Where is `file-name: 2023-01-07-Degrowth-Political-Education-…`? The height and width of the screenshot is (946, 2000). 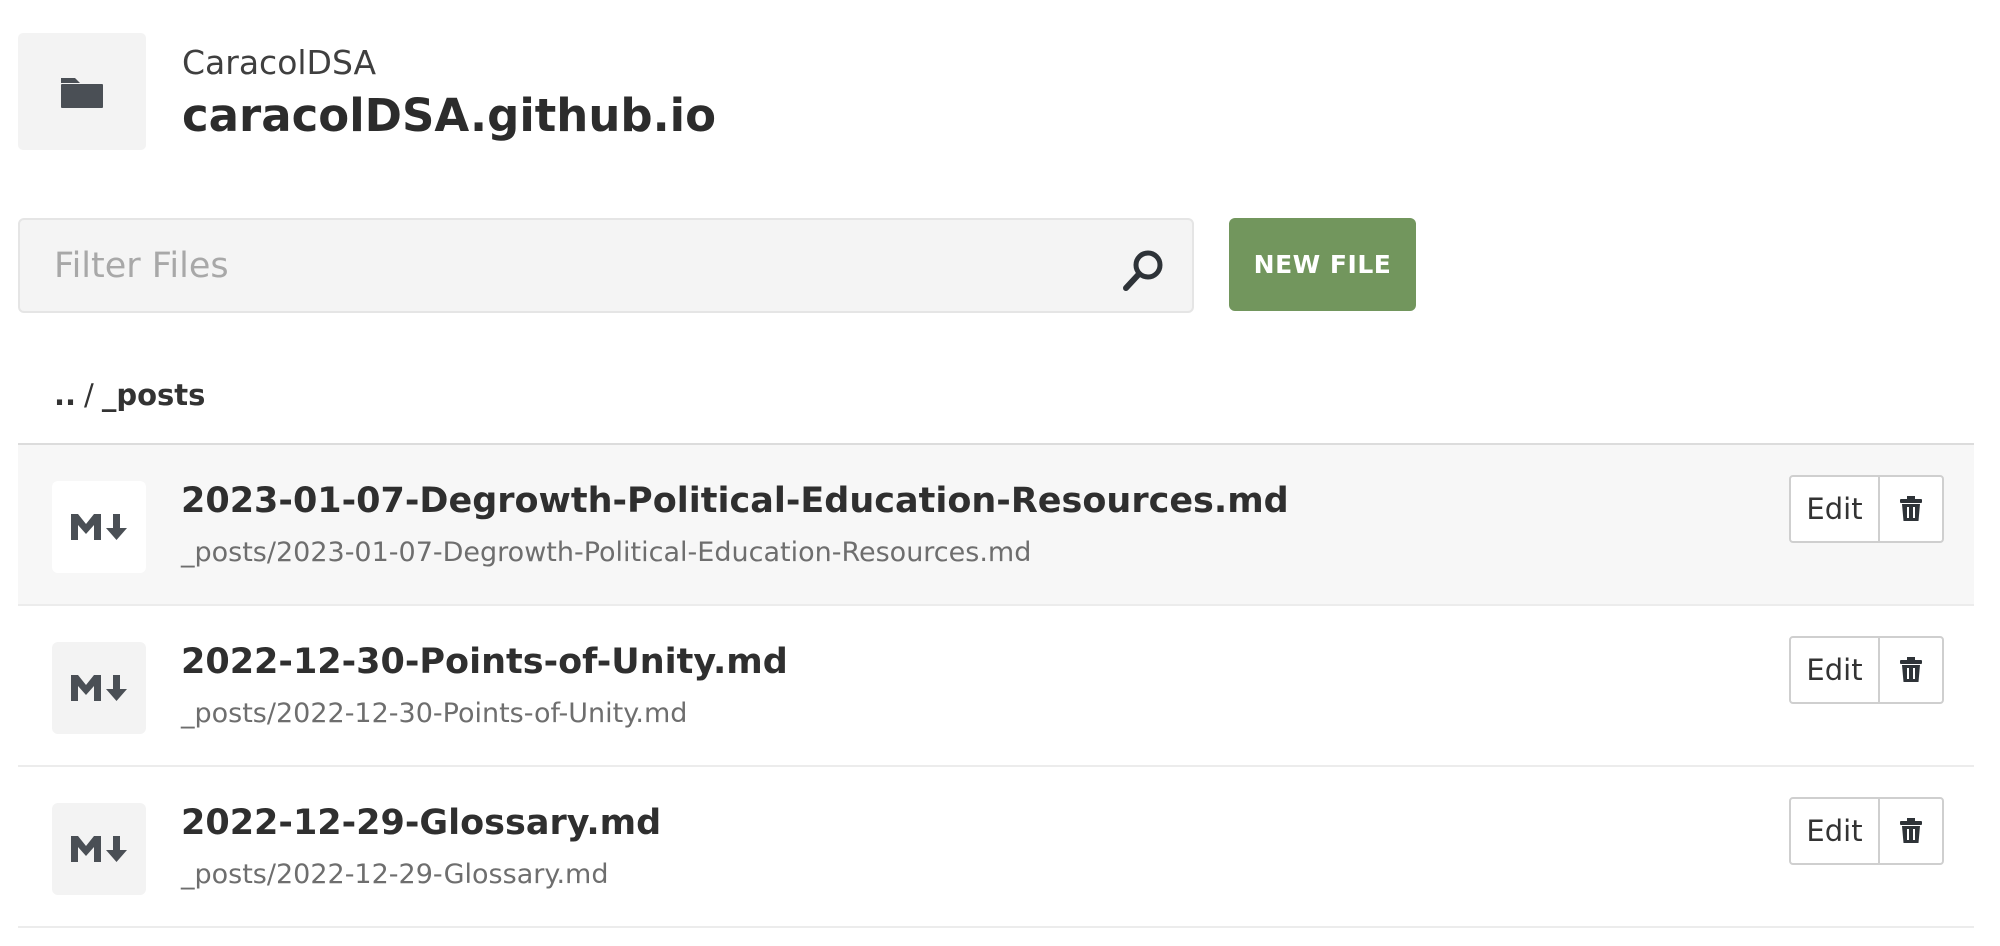 file-name: 2023-01-07-Degrowth-Political-Education-… is located at coordinates (735, 501).